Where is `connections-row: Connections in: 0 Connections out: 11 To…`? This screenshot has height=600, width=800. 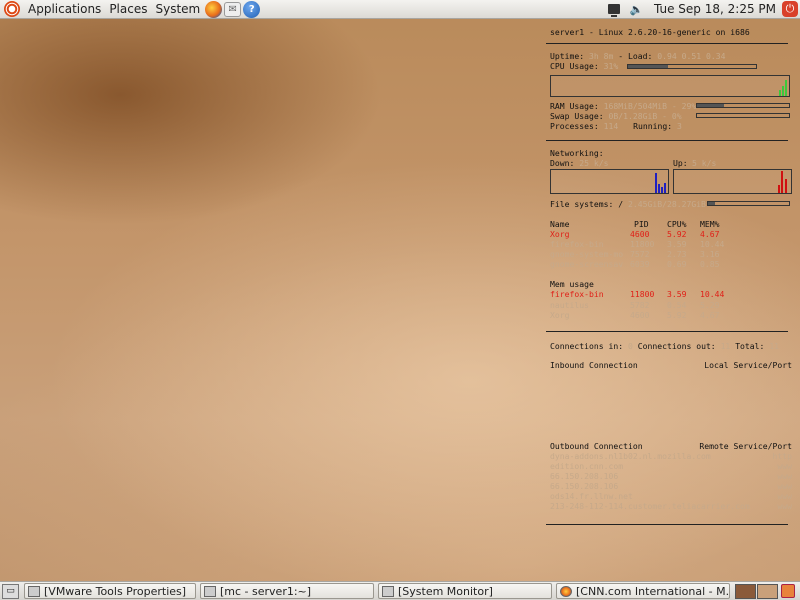 connections-row: Connections in: 0 Connections out: 11 To… is located at coordinates (671, 346).